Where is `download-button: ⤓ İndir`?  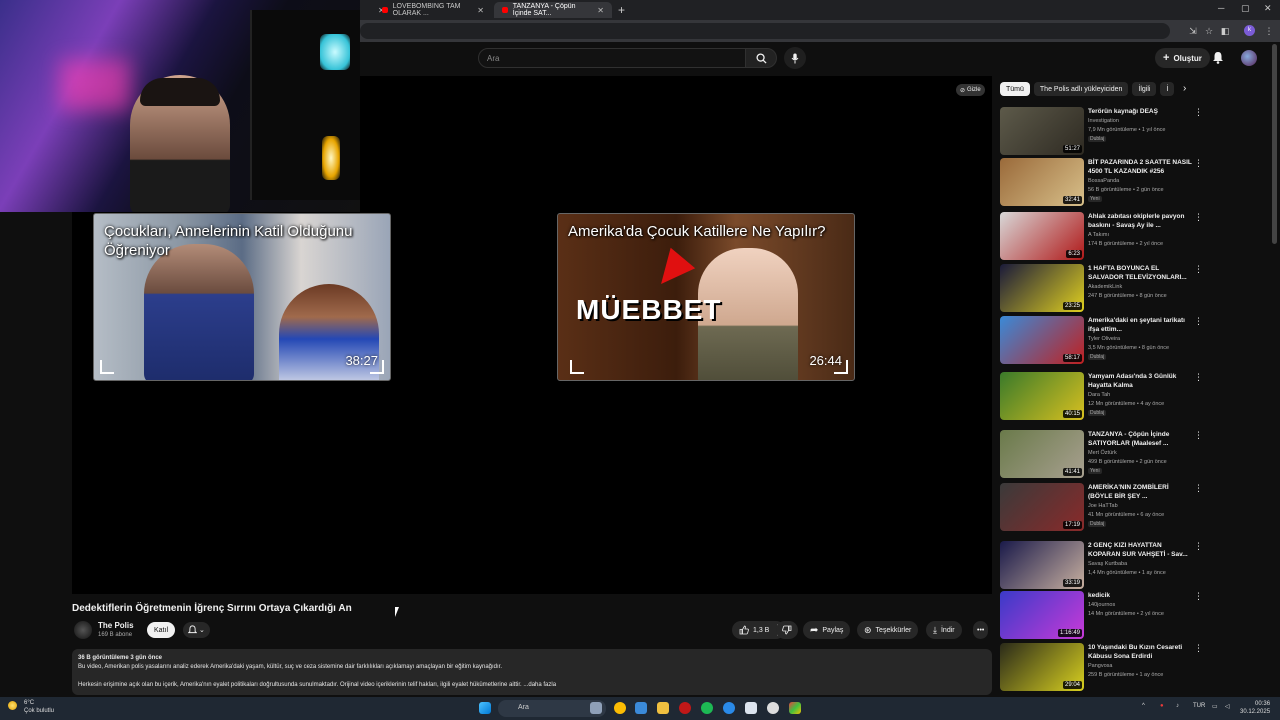
download-button: ⤓ İndir is located at coordinates (944, 630).